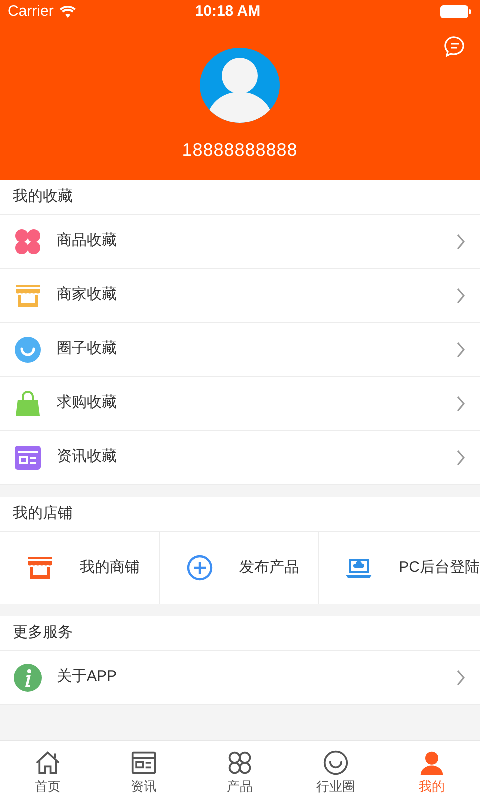 This screenshot has width=480, height=800. What do you see at coordinates (200, 568) in the screenshot?
I see `plus-icon` at bounding box center [200, 568].